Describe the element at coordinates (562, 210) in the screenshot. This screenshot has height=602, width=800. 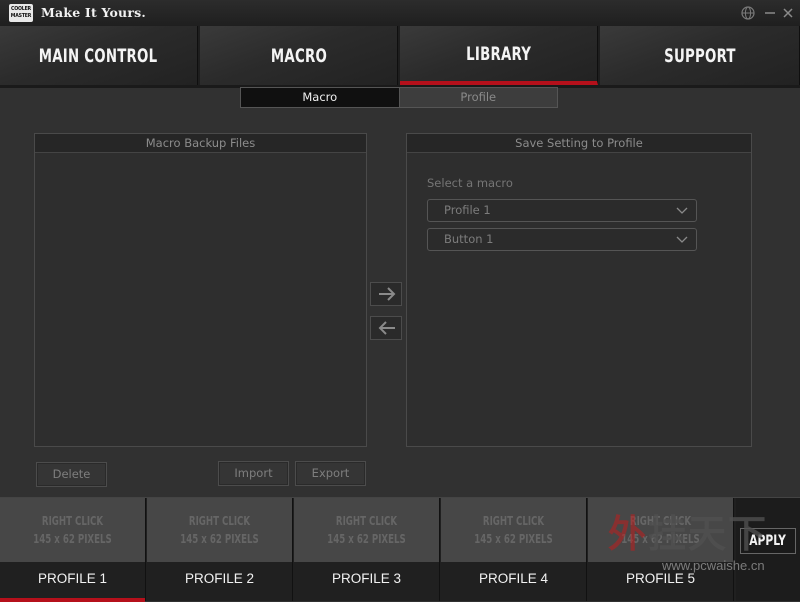
I see `profile-dropdown: Profile 1` at that location.